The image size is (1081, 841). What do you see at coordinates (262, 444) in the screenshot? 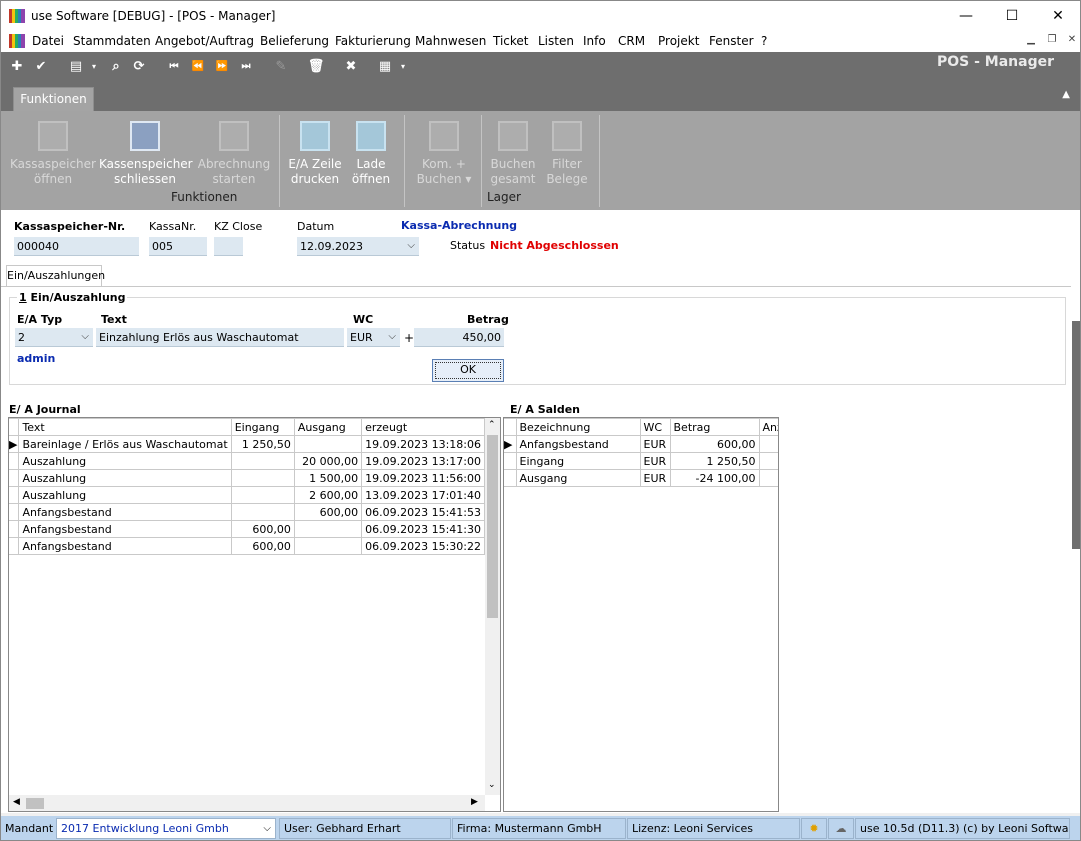
I see `cell-eingang: 1 250,50` at bounding box center [262, 444].